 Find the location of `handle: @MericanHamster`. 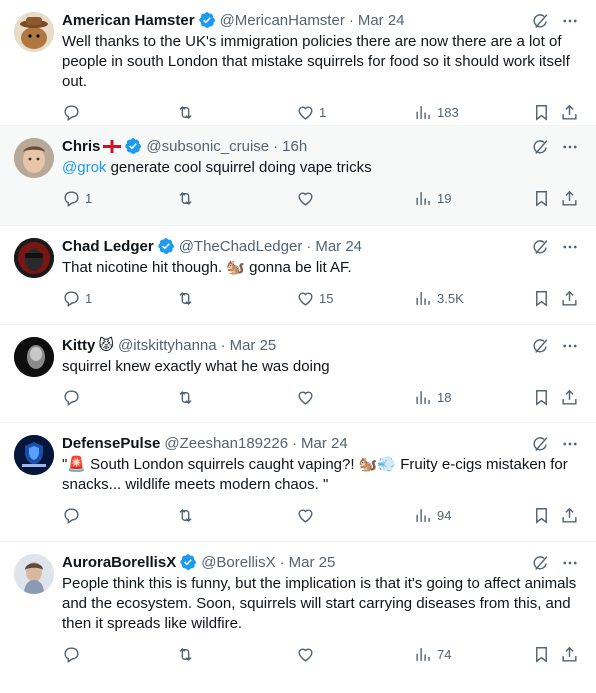

handle: @MericanHamster is located at coordinates (282, 20).